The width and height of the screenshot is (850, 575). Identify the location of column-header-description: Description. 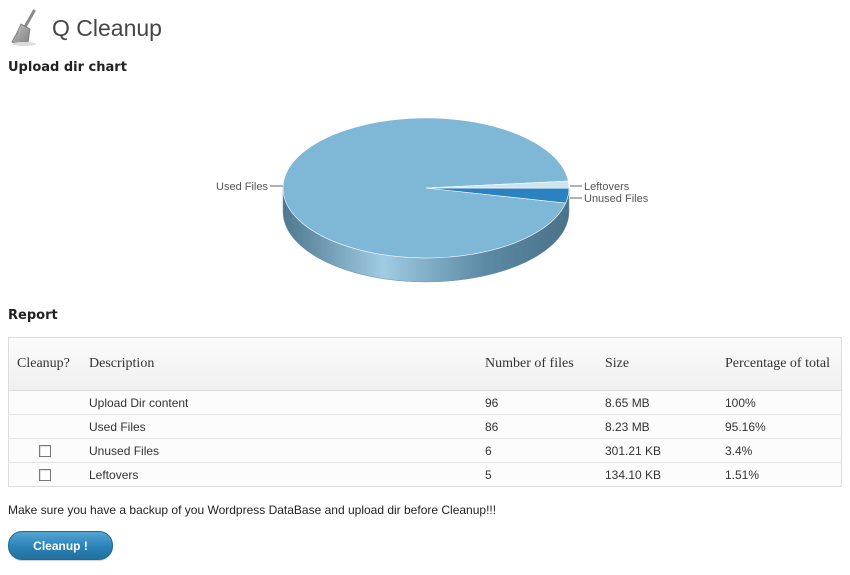
(279, 364).